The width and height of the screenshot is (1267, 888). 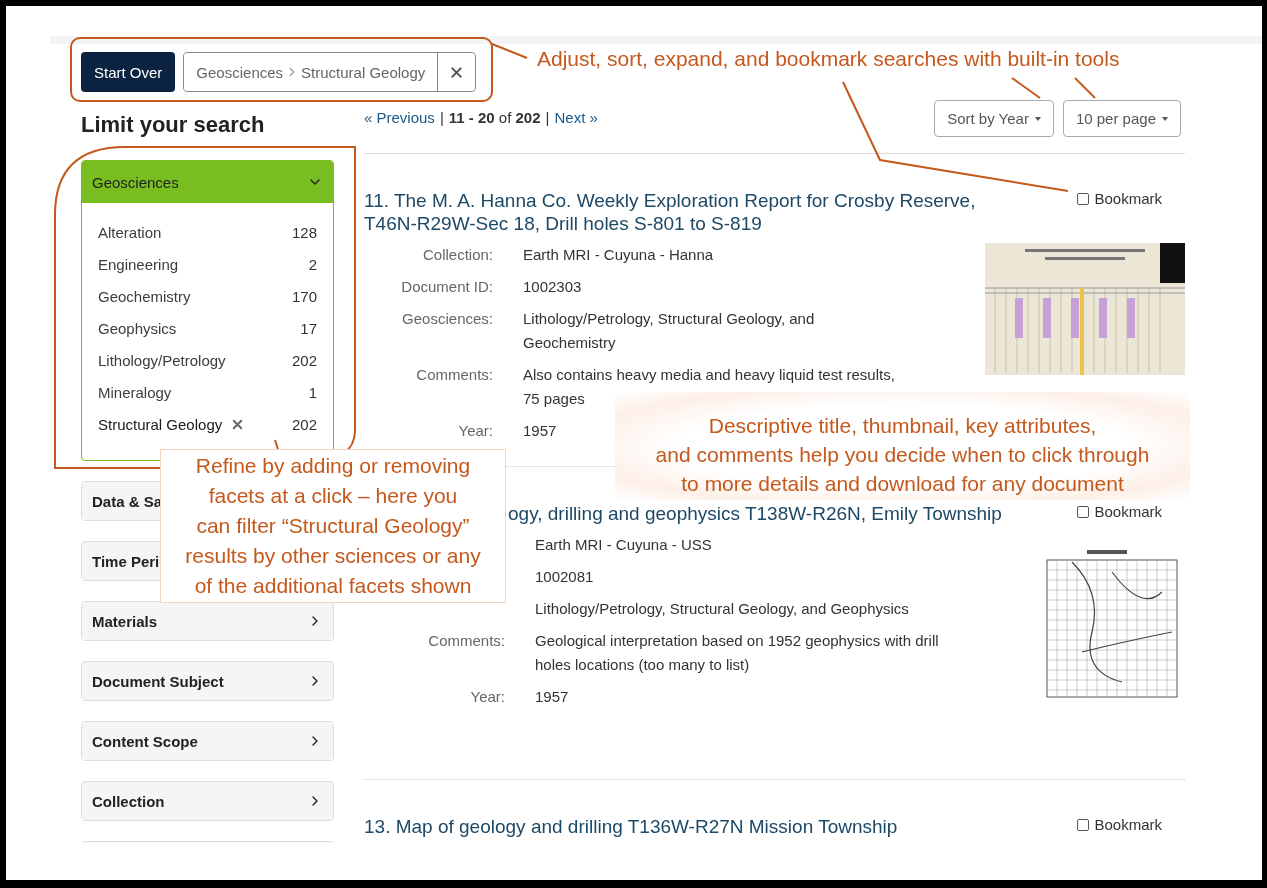 I want to click on facet-header: Document Subject, so click(x=207, y=681).